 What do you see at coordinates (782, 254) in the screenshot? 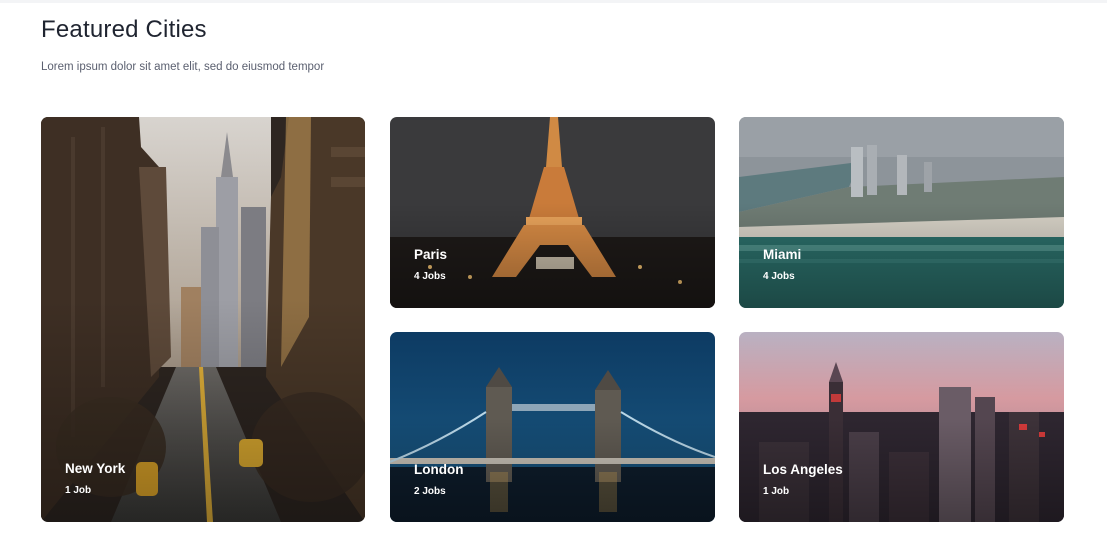
I see `city-name: Miami` at bounding box center [782, 254].